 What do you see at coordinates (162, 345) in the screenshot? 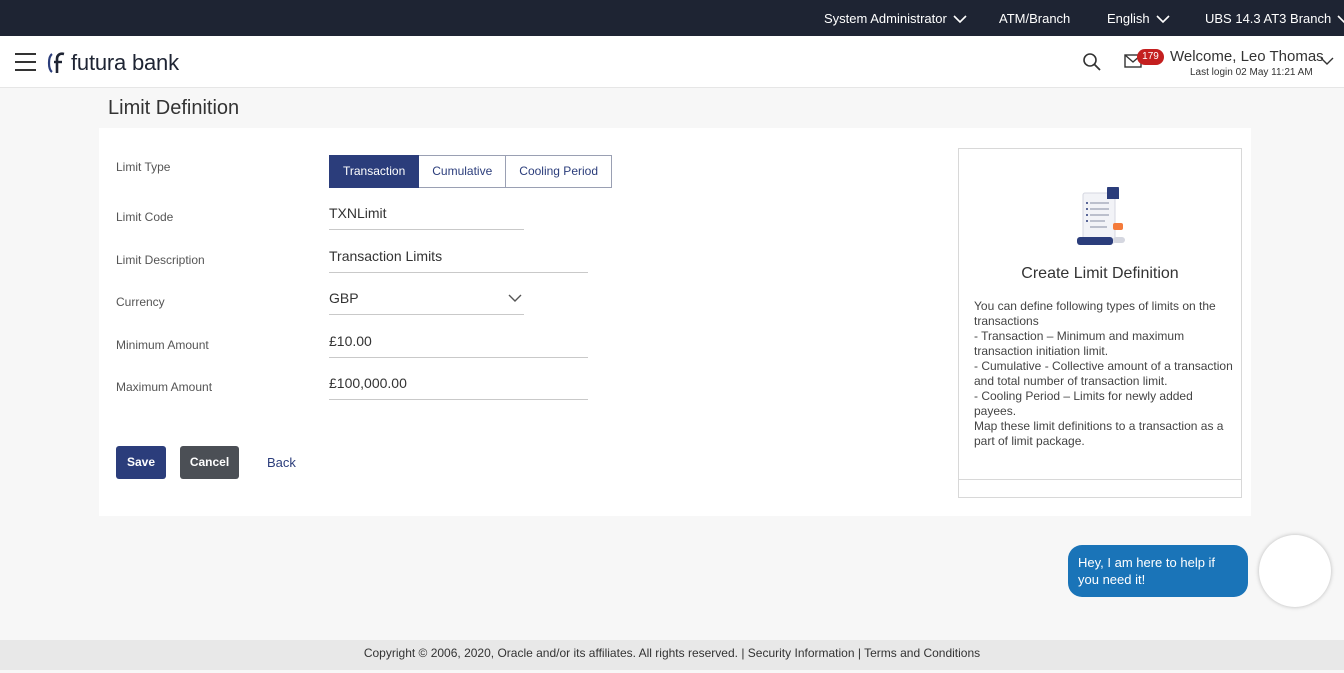
I see `minimum-amount-label: Minimum Amount` at bounding box center [162, 345].